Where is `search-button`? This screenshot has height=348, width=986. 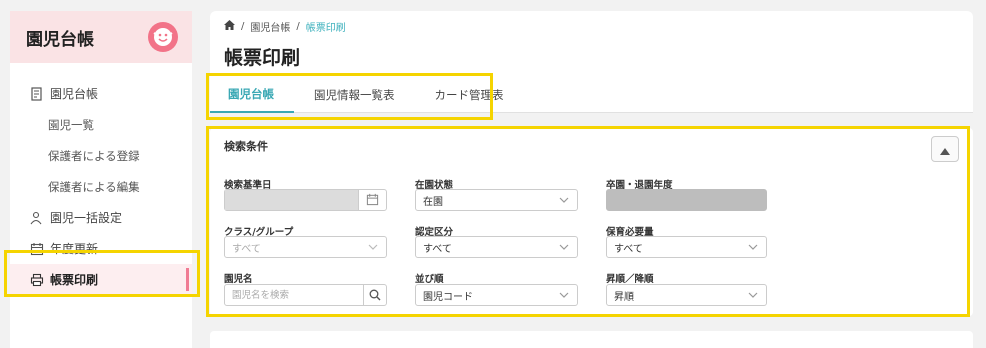 search-button is located at coordinates (374, 295).